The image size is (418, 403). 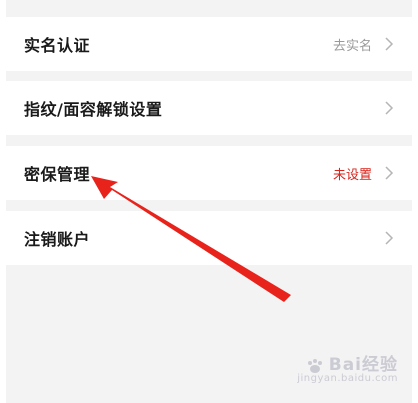 I want to click on settings-row-security-question: 密保管理 未设置, so click(x=209, y=173).